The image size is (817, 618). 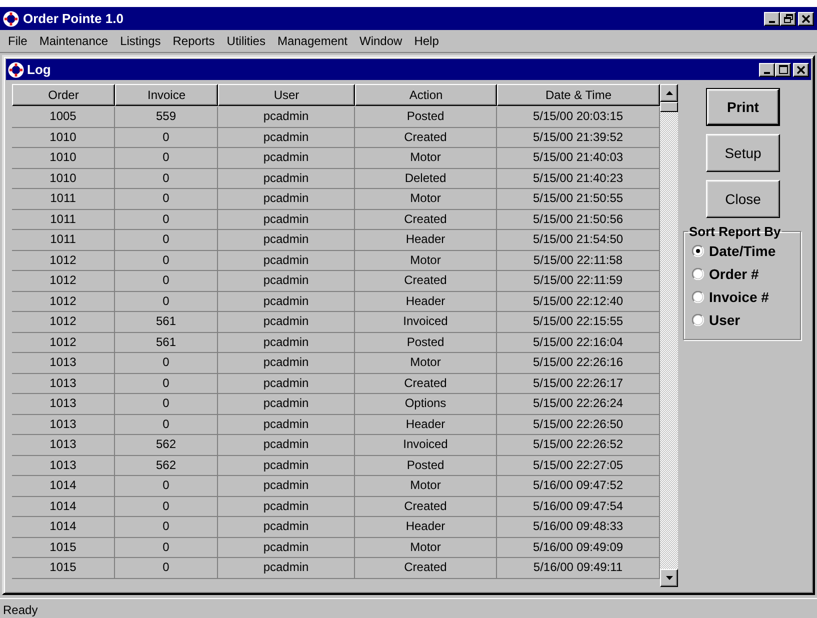 I want to click on action-button: Close, so click(x=743, y=199).